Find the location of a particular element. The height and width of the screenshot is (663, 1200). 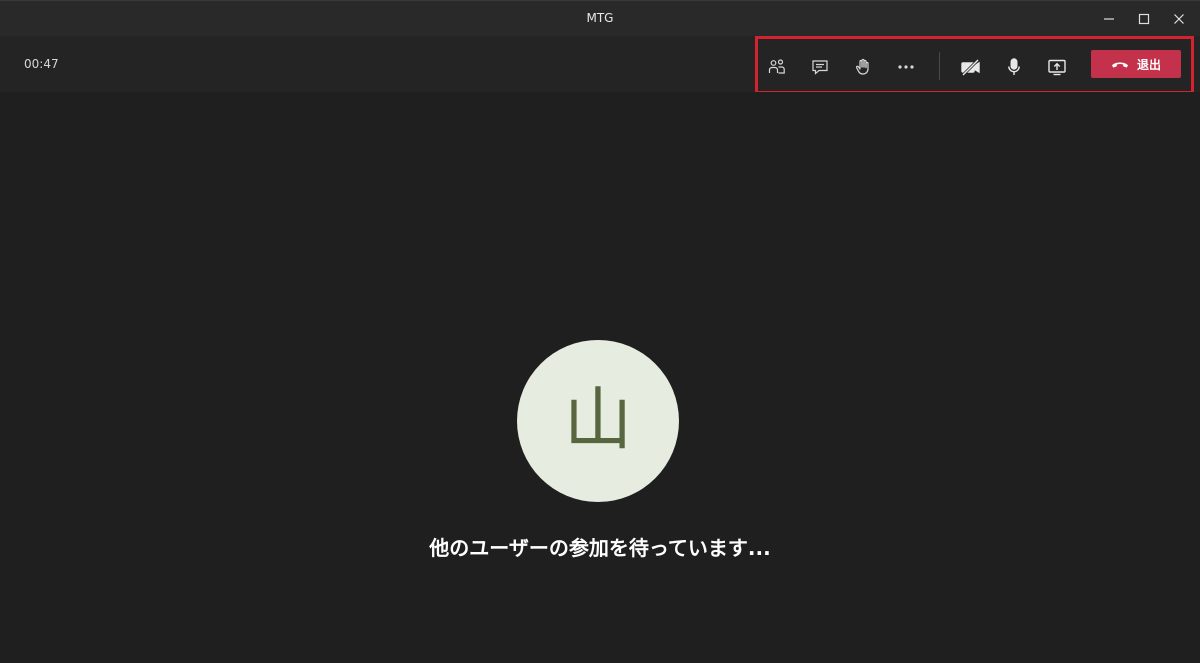

microphone-button is located at coordinates (1014, 67).